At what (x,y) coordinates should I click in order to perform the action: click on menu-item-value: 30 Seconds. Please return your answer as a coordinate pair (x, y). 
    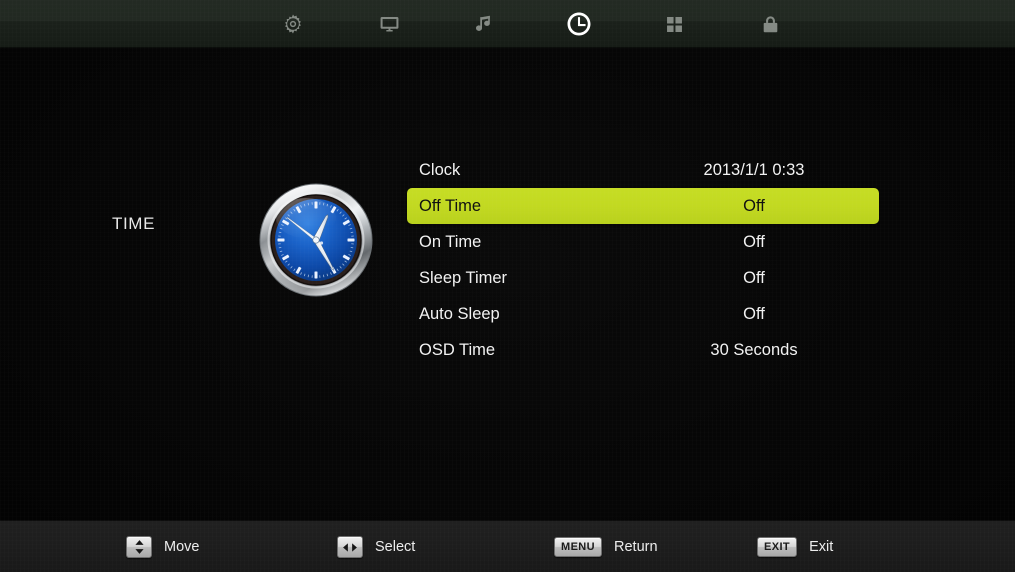
    Looking at the image, I should click on (754, 349).